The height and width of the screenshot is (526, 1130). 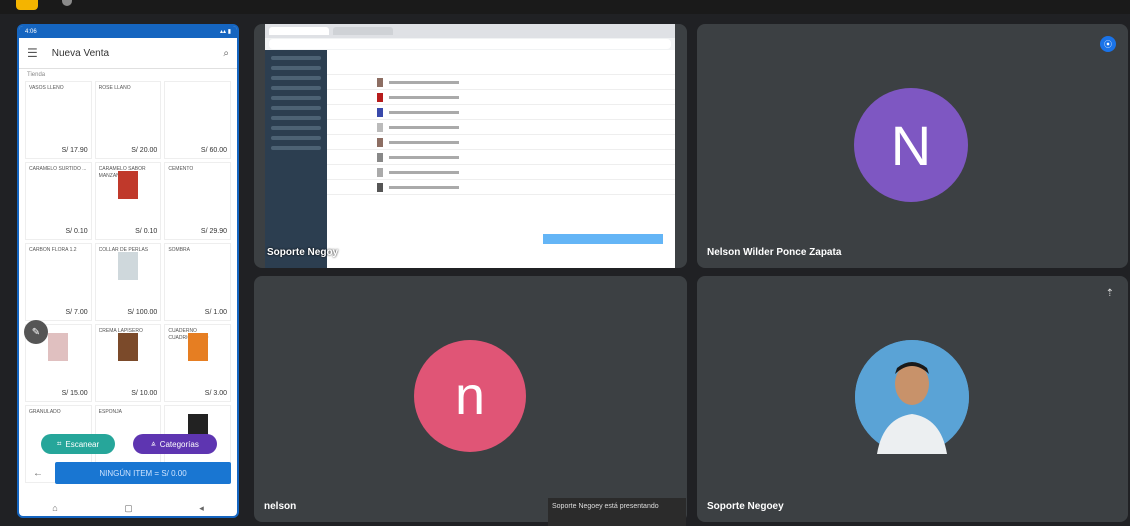 What do you see at coordinates (215, 312) in the screenshot?
I see `product-price: S/ 1.00` at bounding box center [215, 312].